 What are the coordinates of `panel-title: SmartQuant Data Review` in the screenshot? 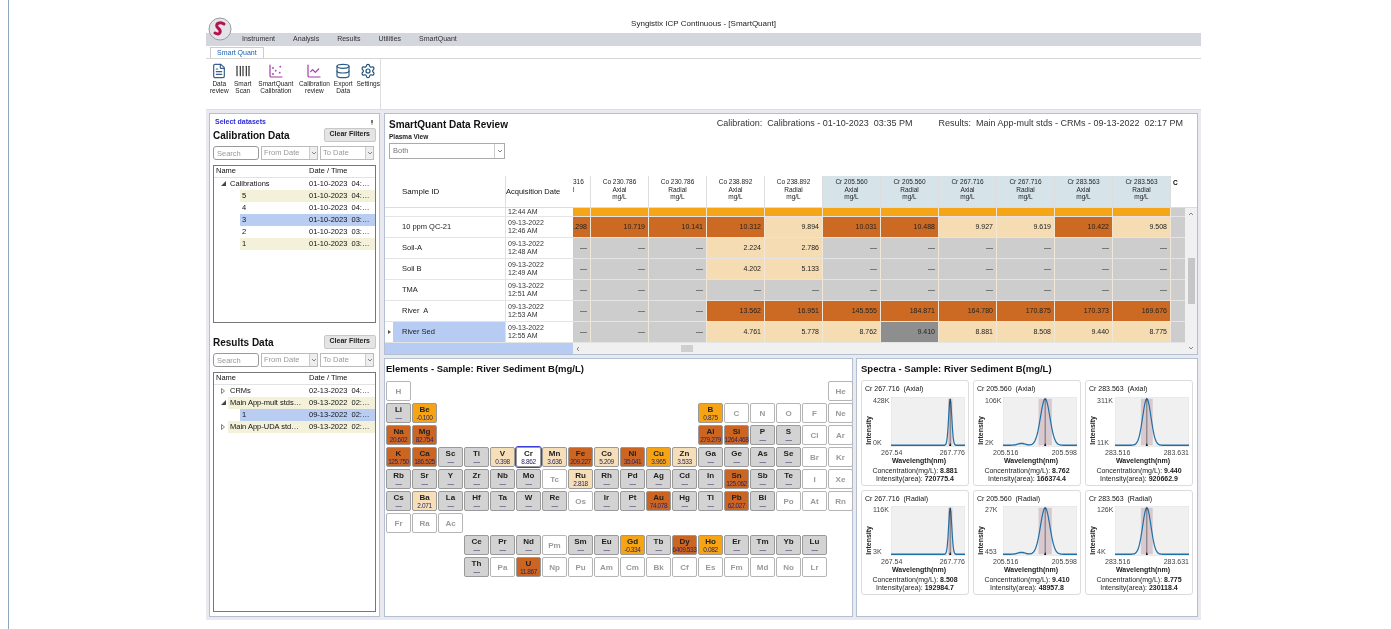 It's located at (448, 125).